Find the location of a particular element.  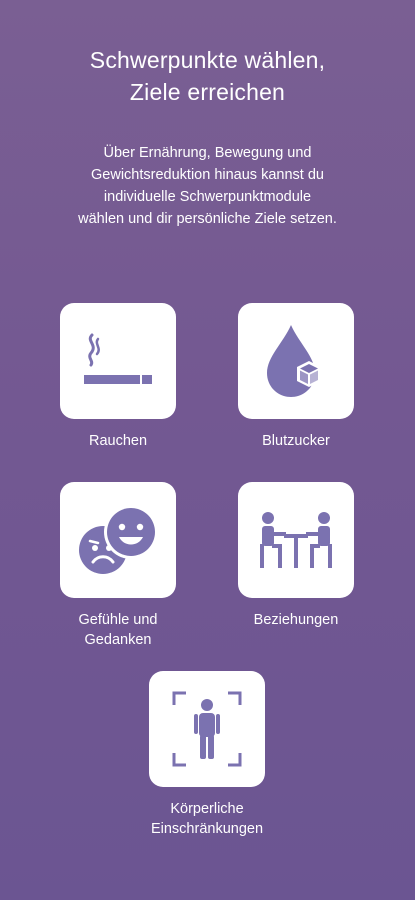

module-tile-gefuehle: Gefühle und Gedanken is located at coordinates (118, 566).